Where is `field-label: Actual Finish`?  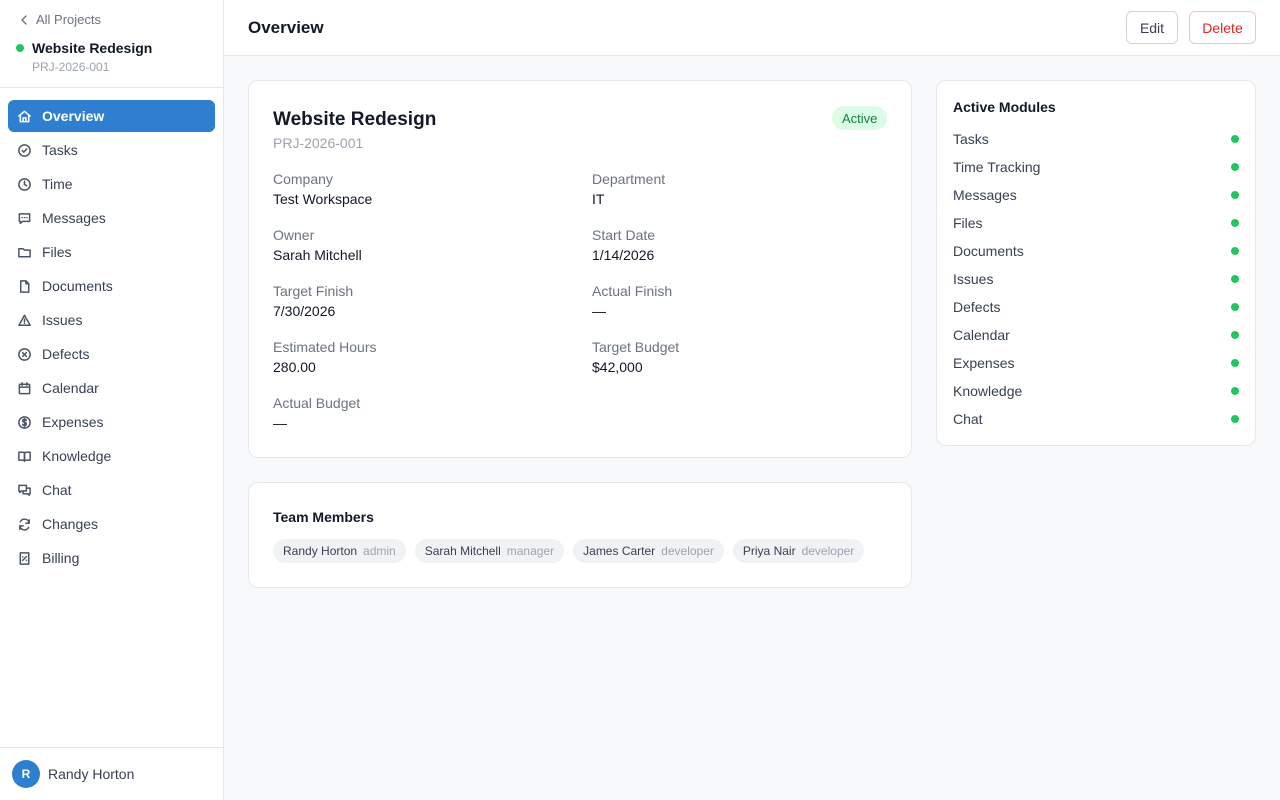
field-label: Actual Finish is located at coordinates (632, 291).